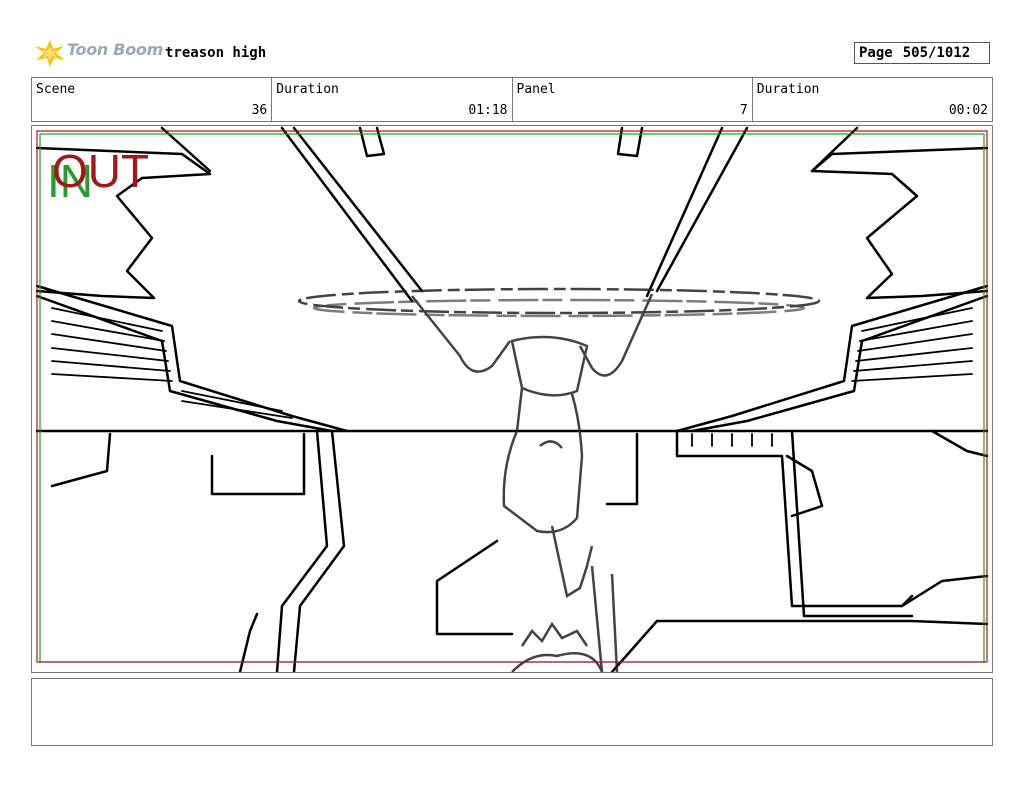 Image resolution: width=1024 pixels, height=793 pixels. What do you see at coordinates (872, 99) in the screenshot?
I see `panel-duration-cell: Duration 00:02` at bounding box center [872, 99].